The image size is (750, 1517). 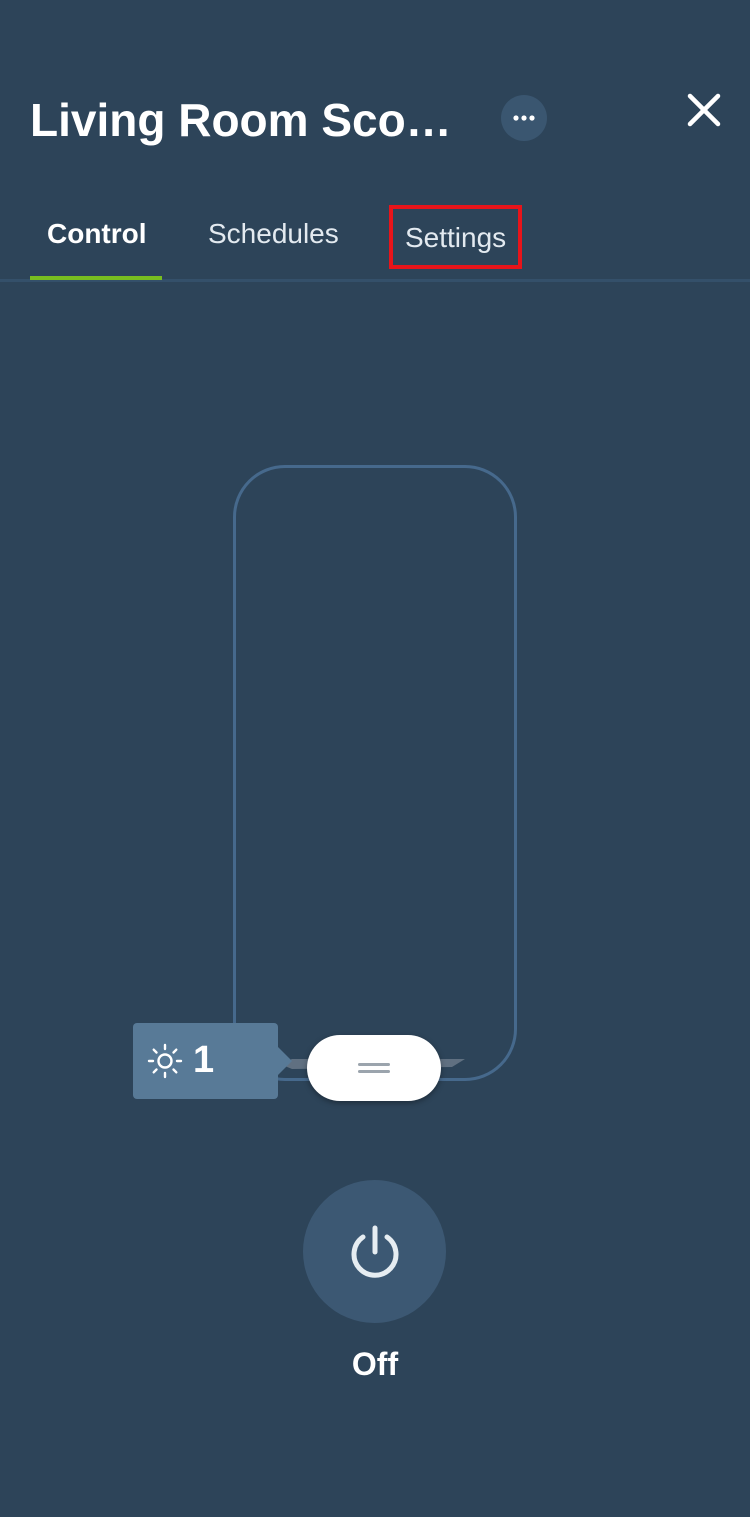 I want to click on tab-schedules: Schedules, so click(x=273, y=234).